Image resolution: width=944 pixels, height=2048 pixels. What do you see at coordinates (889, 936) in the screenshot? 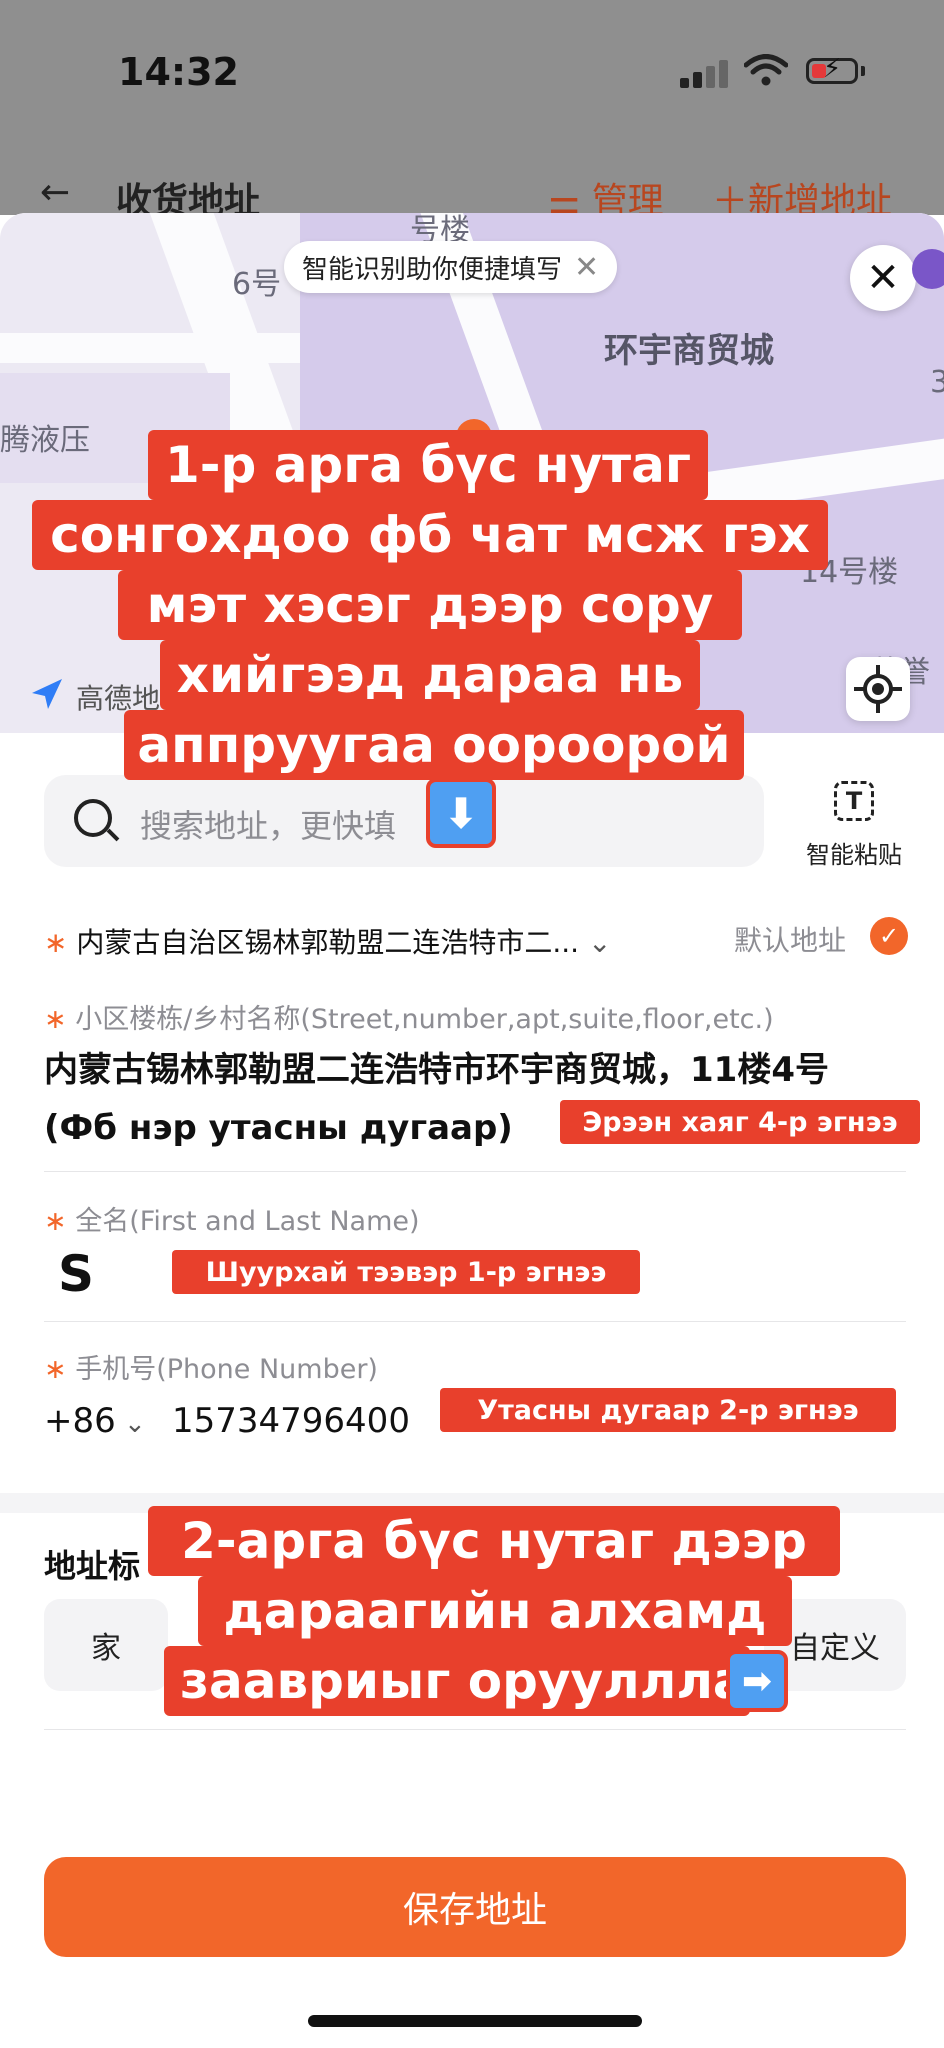
I see `default-checkbox: ✓` at bounding box center [889, 936].